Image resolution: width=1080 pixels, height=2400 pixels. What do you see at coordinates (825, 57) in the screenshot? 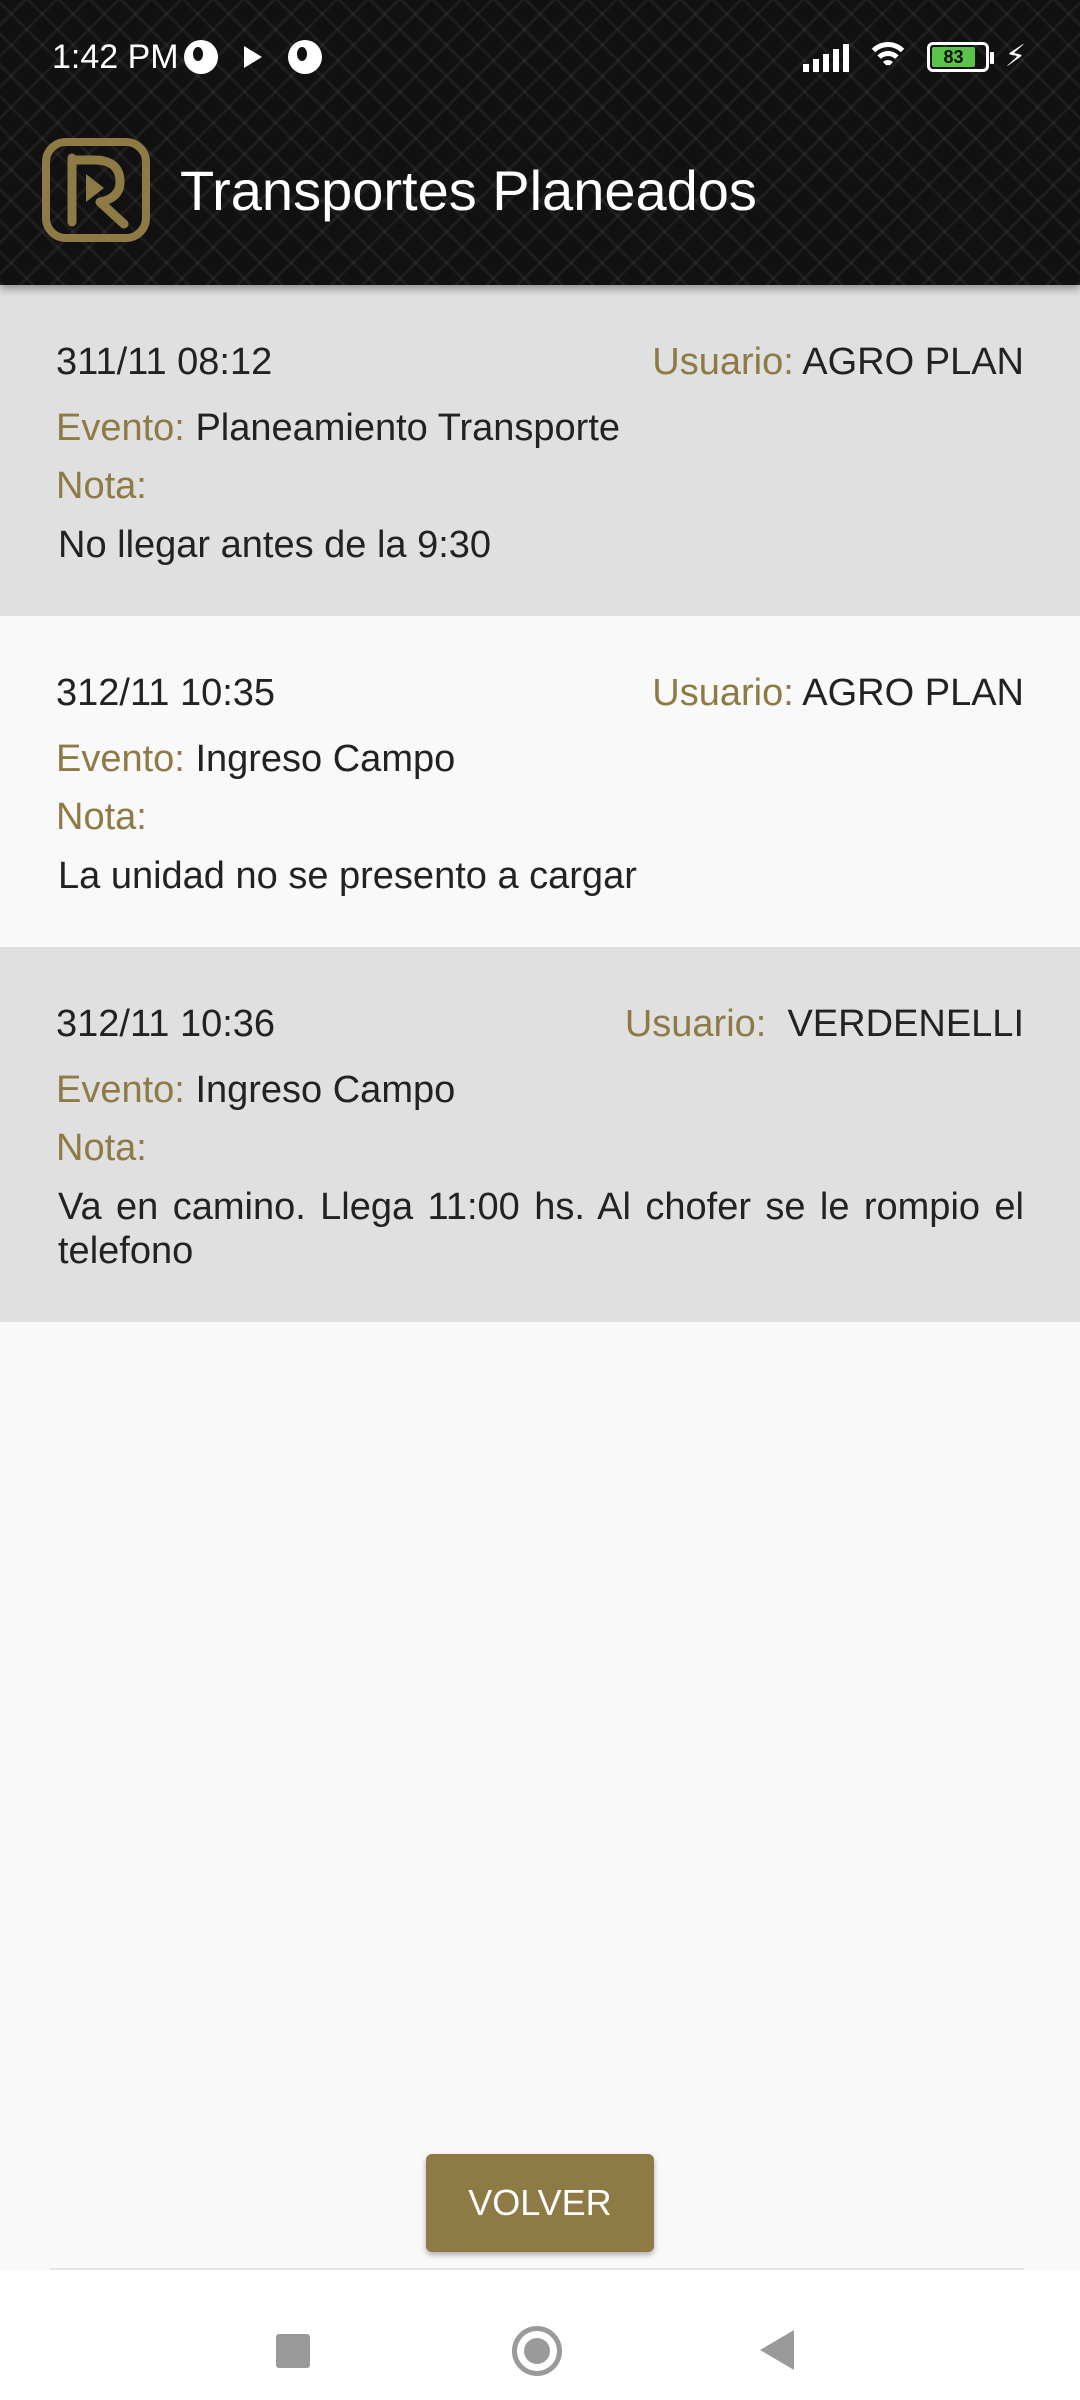
I see `signal-icon` at bounding box center [825, 57].